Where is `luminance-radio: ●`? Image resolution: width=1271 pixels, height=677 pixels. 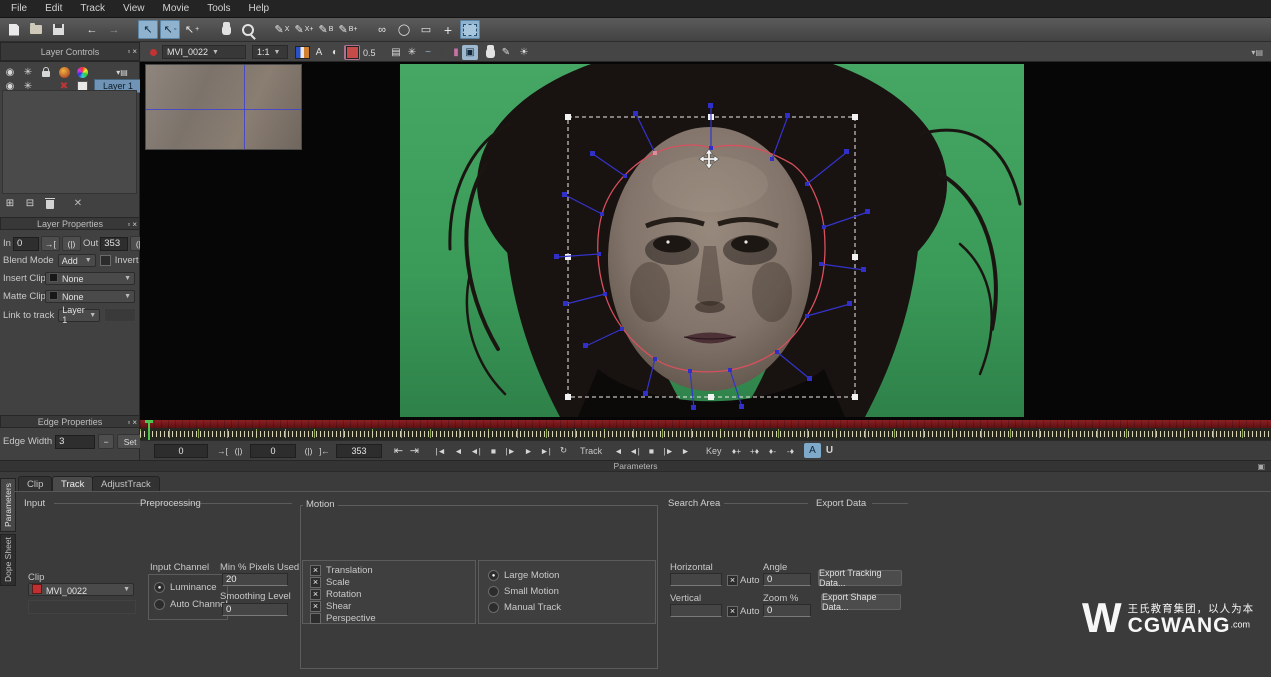 luminance-radio: ● is located at coordinates (159, 587).